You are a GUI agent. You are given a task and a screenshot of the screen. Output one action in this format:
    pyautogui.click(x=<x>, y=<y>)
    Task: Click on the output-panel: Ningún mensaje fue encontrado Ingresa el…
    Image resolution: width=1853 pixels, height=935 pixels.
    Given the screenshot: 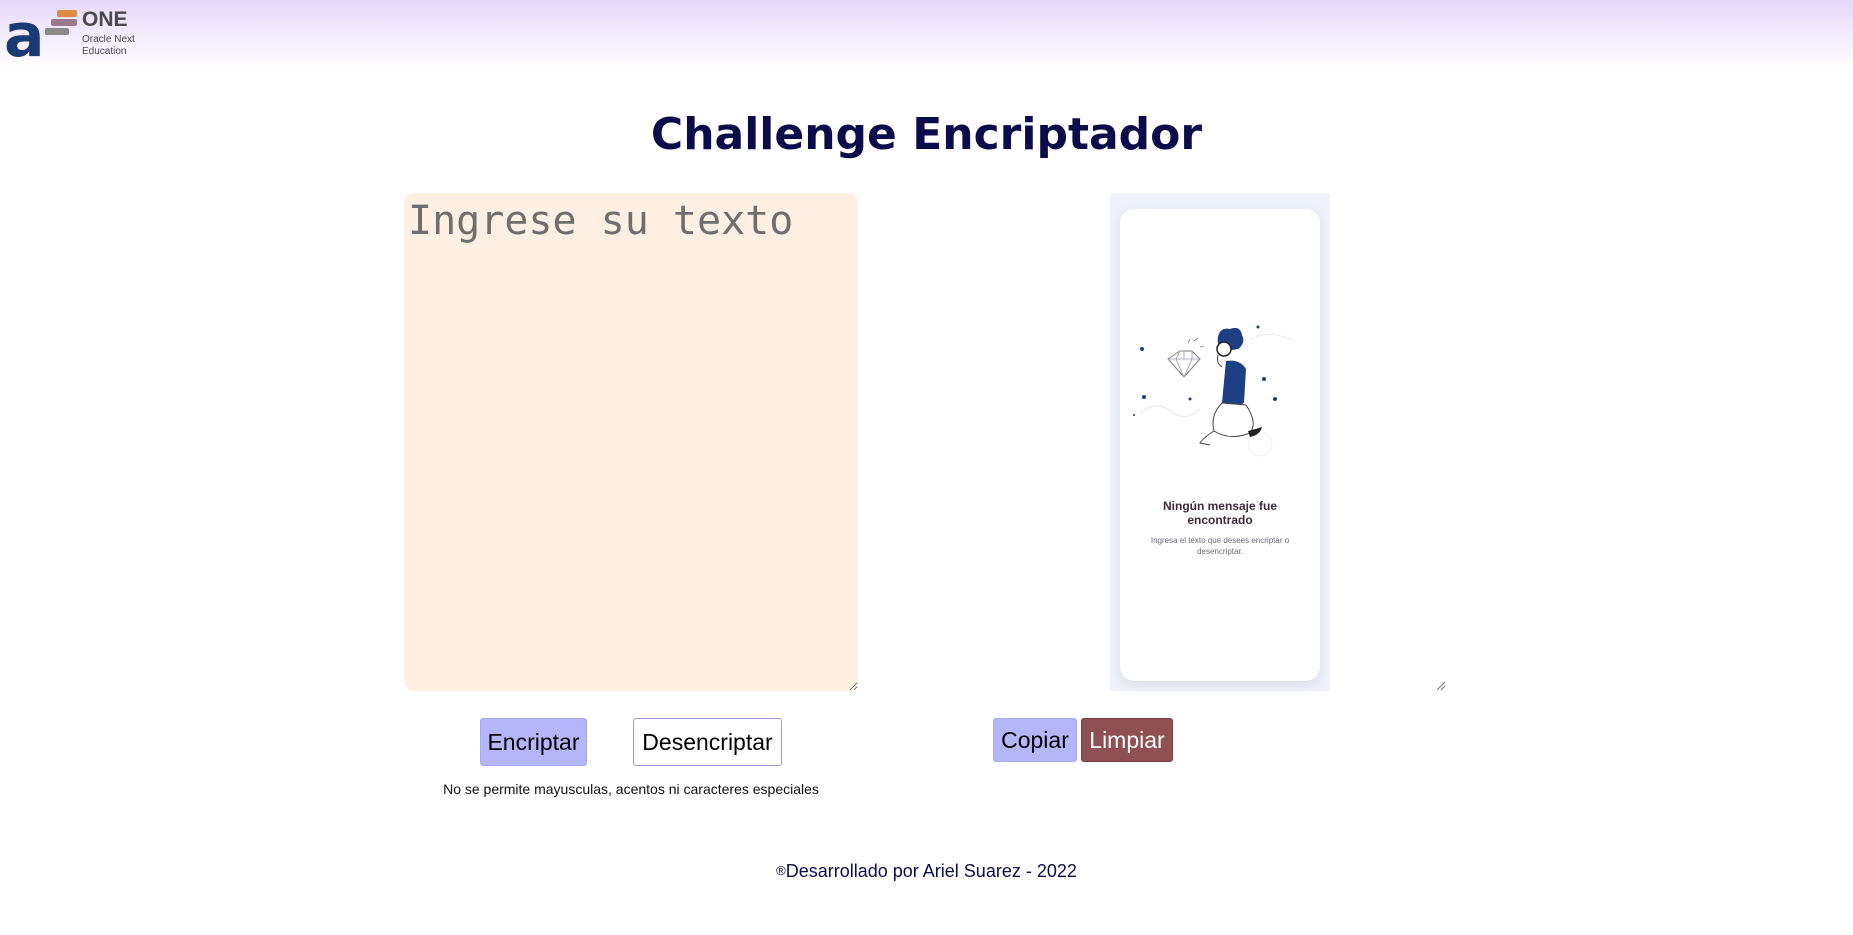 What is the action you would take?
    pyautogui.click(x=1220, y=442)
    